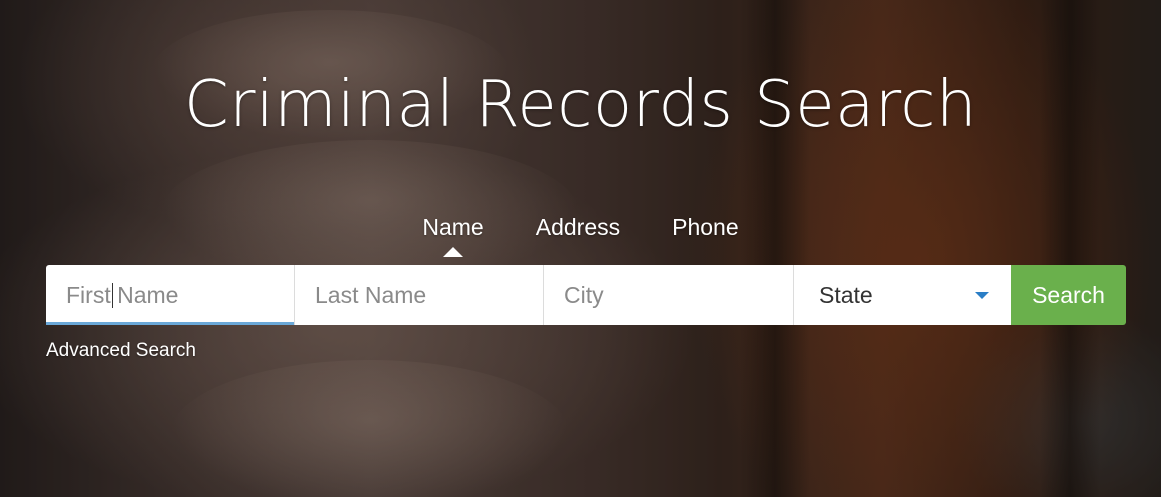 The image size is (1161, 497). I want to click on last-name-input, so click(419, 295).